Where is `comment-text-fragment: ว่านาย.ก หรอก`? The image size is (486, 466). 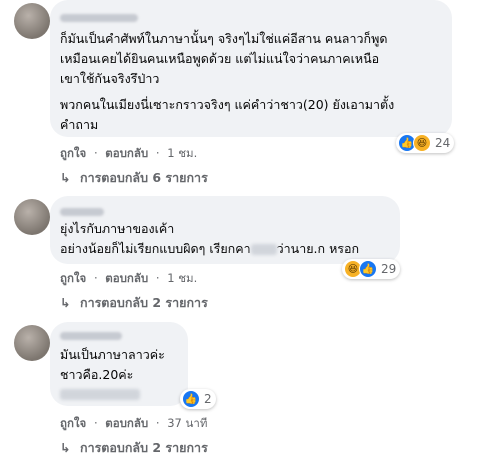 comment-text-fragment: ว่านาย.ก หรอก is located at coordinates (318, 248).